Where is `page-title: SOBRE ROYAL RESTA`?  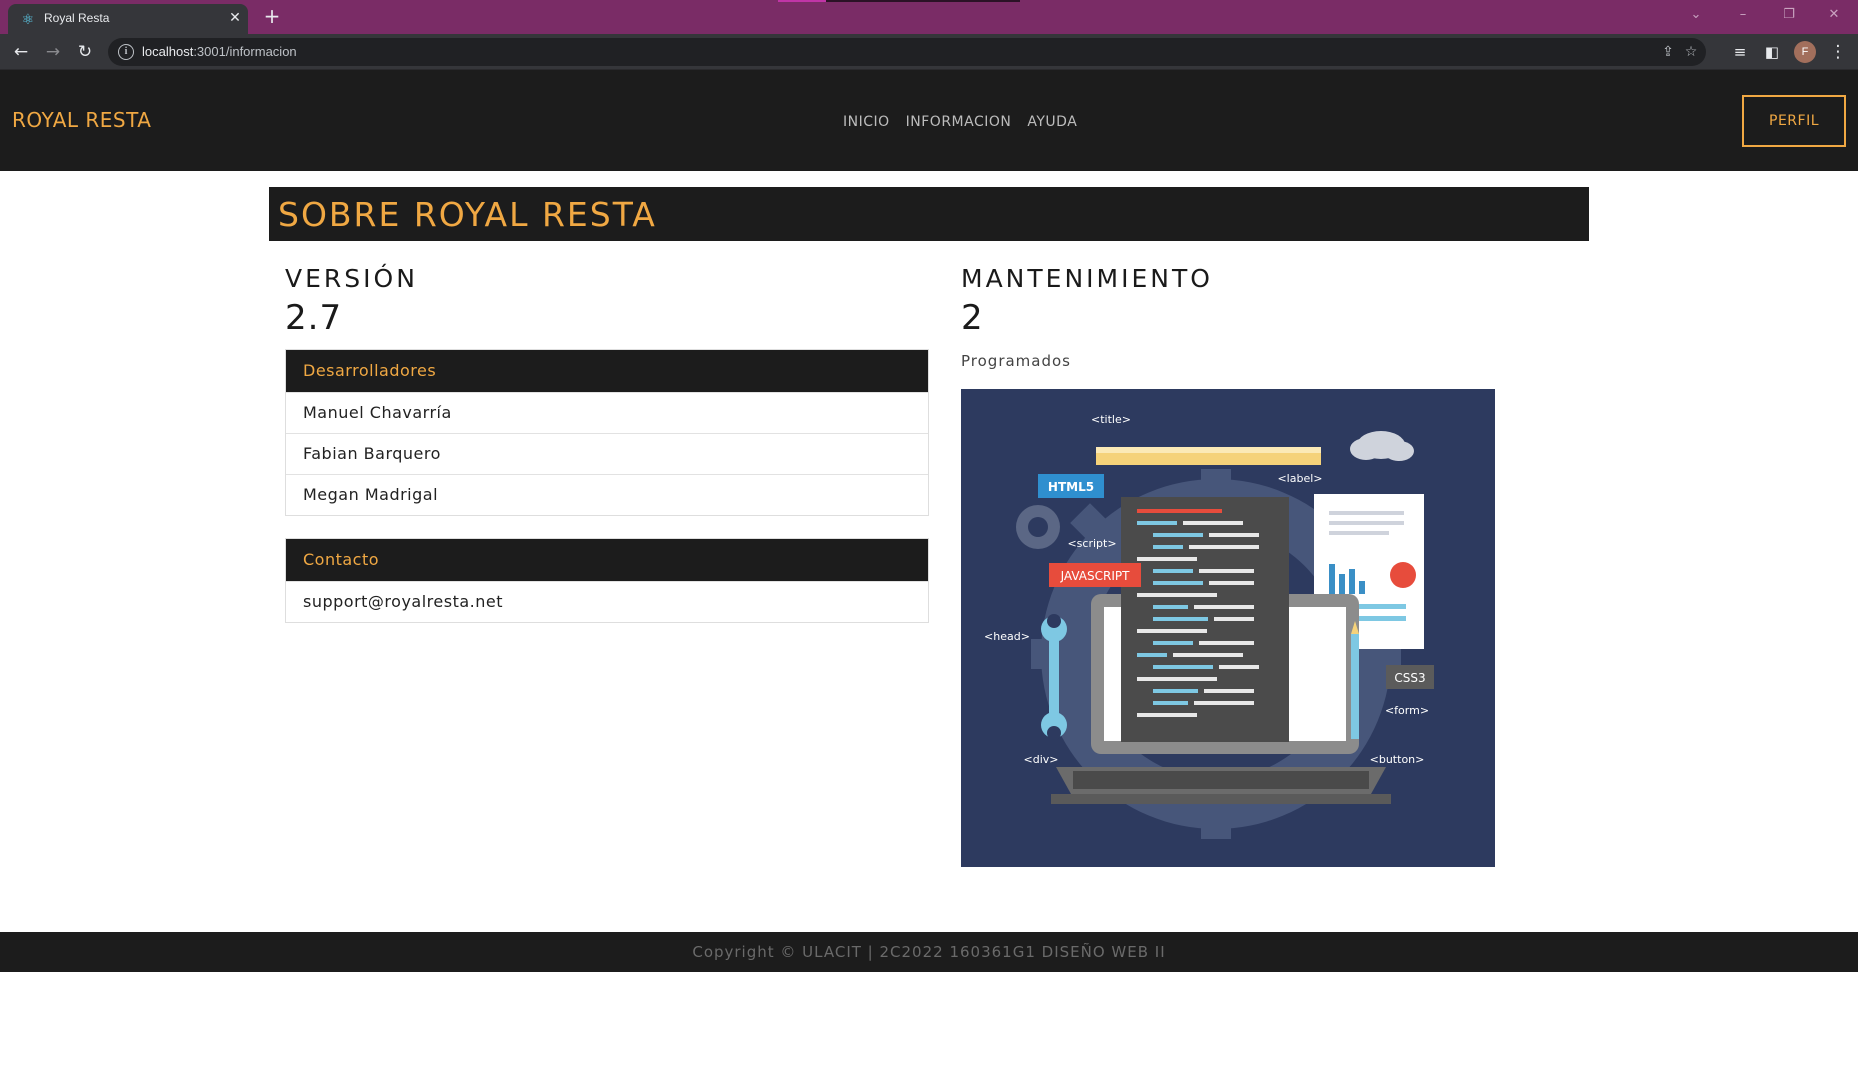 page-title: SOBRE ROYAL RESTA is located at coordinates (467, 214).